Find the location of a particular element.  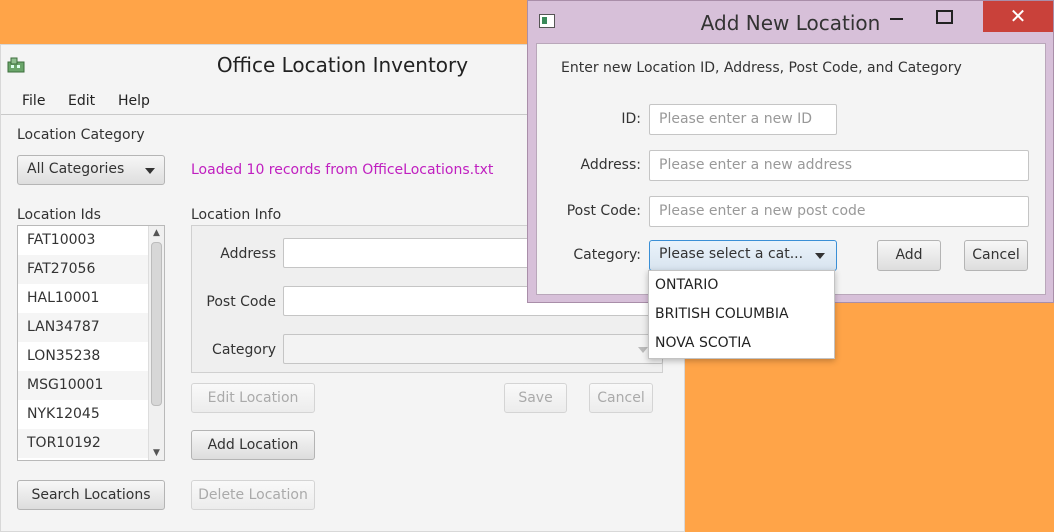

add-location-button: Add Location is located at coordinates (253, 445).